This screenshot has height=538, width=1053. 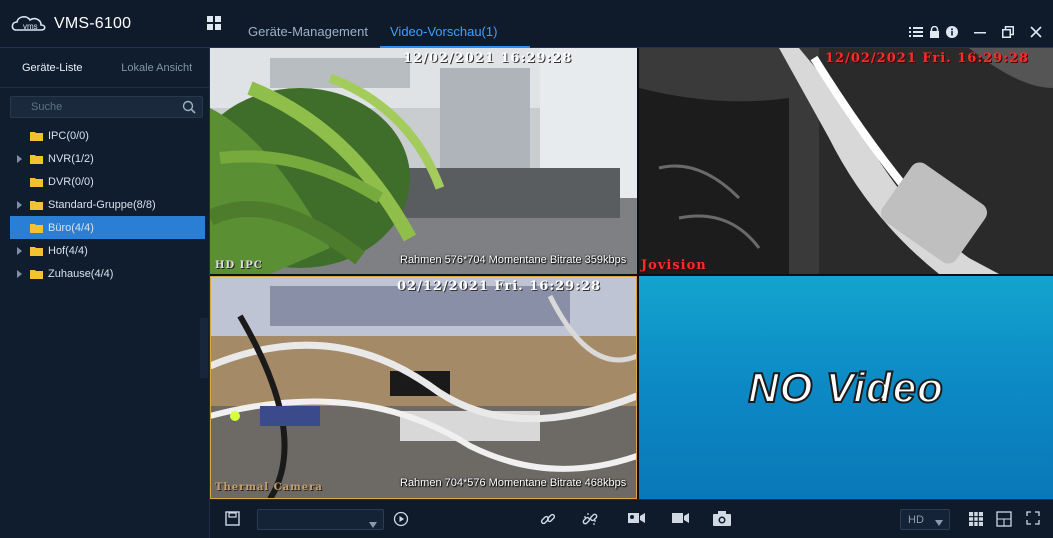 What do you see at coordinates (722, 519) in the screenshot?
I see `snapshot-icon` at bounding box center [722, 519].